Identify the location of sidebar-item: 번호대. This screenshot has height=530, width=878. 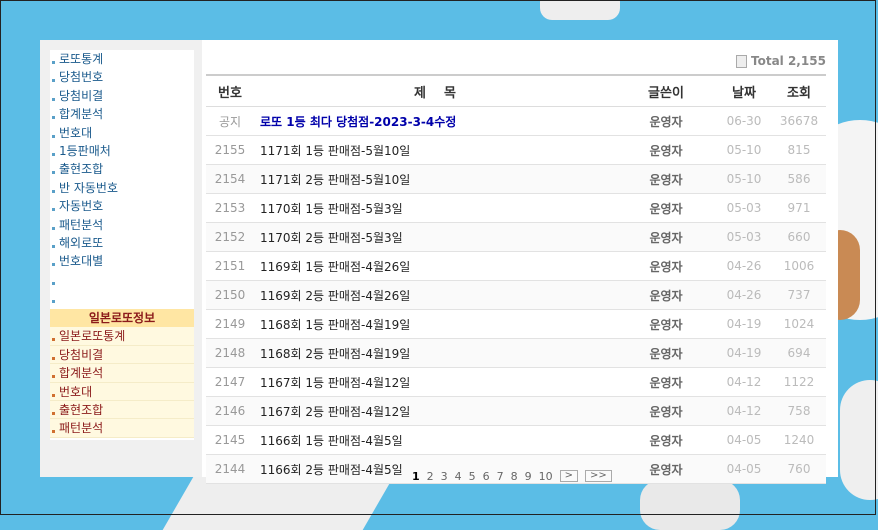
(122, 133).